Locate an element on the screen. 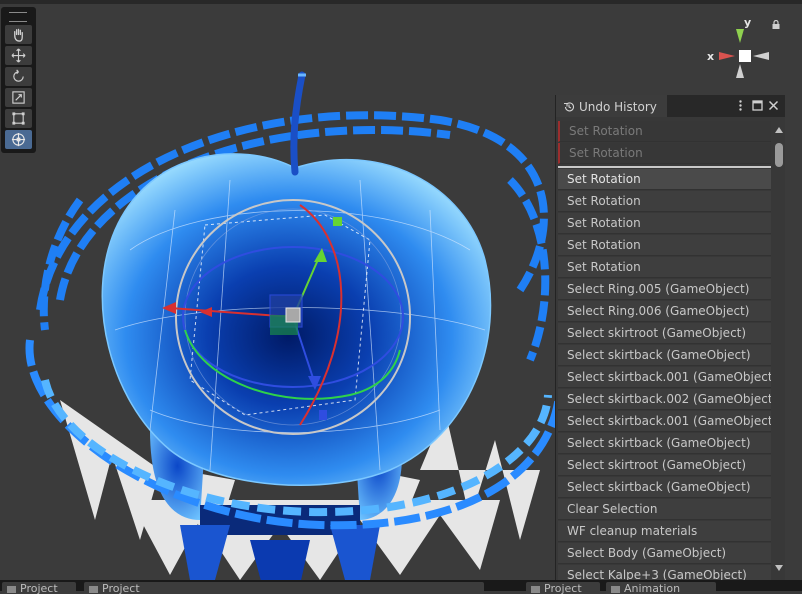  kebab-menu-icon is located at coordinates (740, 105).